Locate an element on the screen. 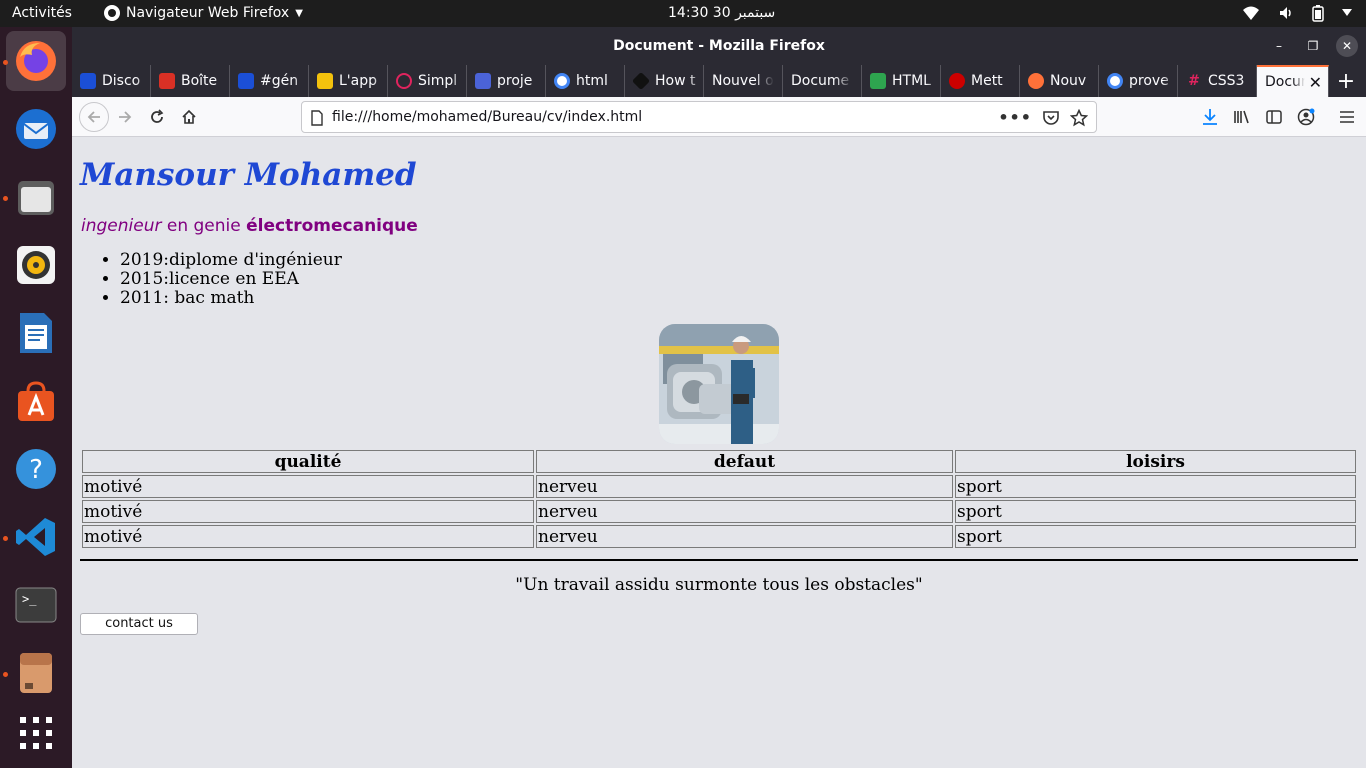 Image resolution: width=1366 pixels, height=768 pixels. stackexchange-icon is located at coordinates (641, 81).